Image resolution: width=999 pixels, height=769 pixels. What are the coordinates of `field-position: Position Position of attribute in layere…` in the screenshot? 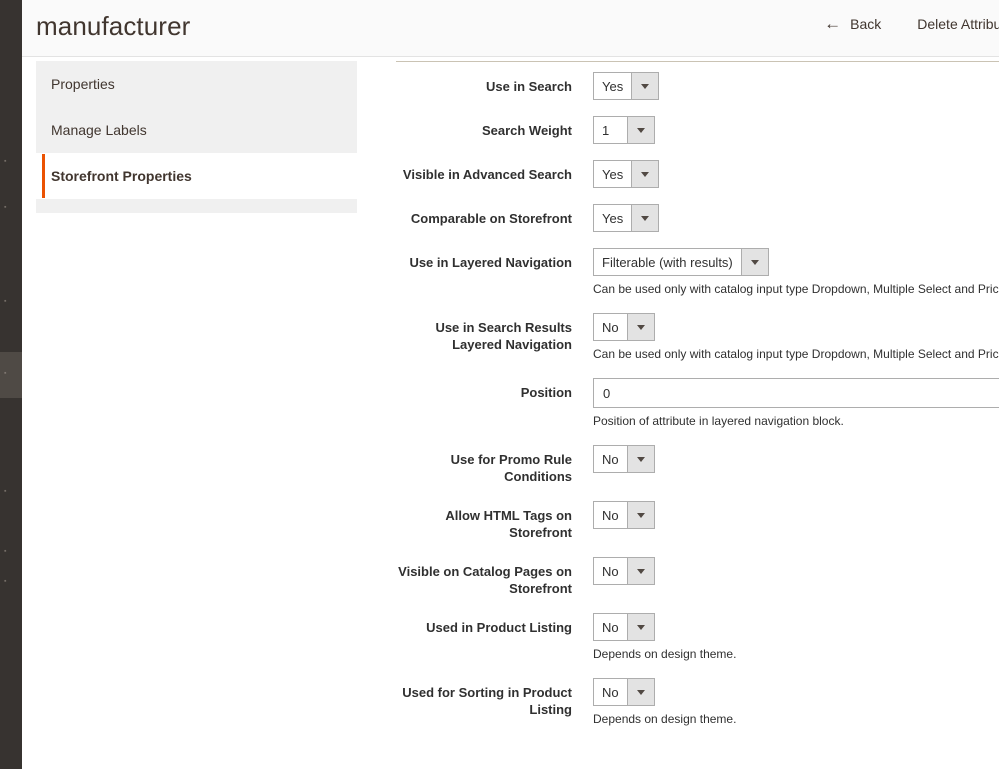 It's located at (697, 403).